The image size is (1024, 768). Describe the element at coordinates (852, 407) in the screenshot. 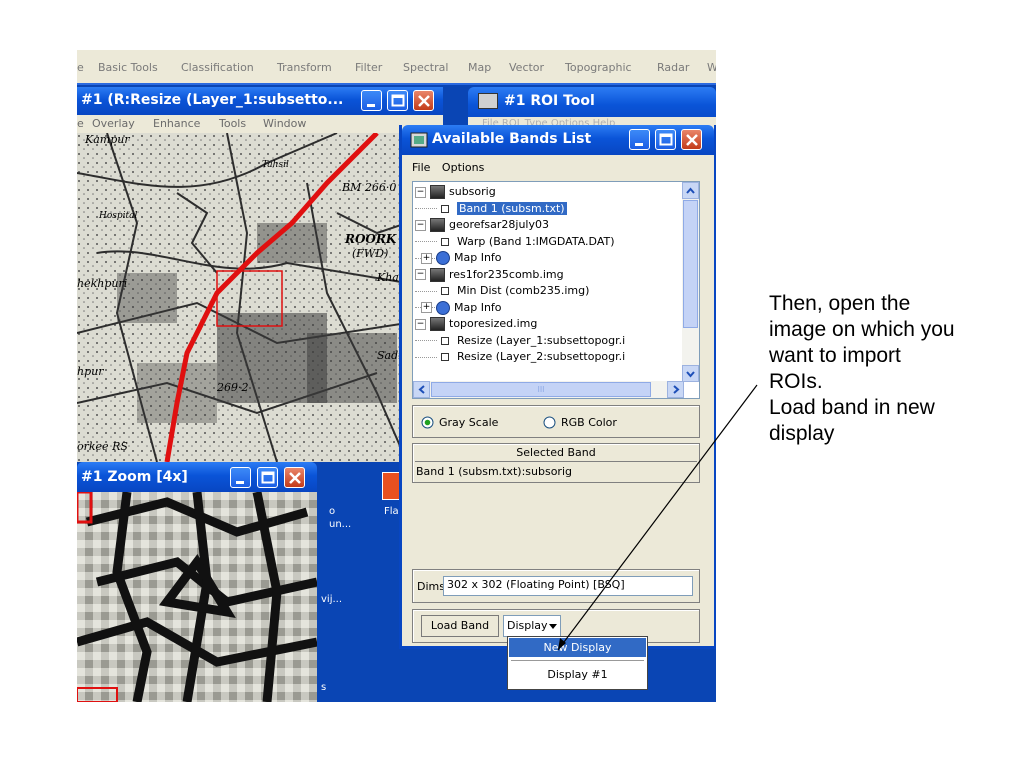

I see `caption-line: Load band in new` at that location.